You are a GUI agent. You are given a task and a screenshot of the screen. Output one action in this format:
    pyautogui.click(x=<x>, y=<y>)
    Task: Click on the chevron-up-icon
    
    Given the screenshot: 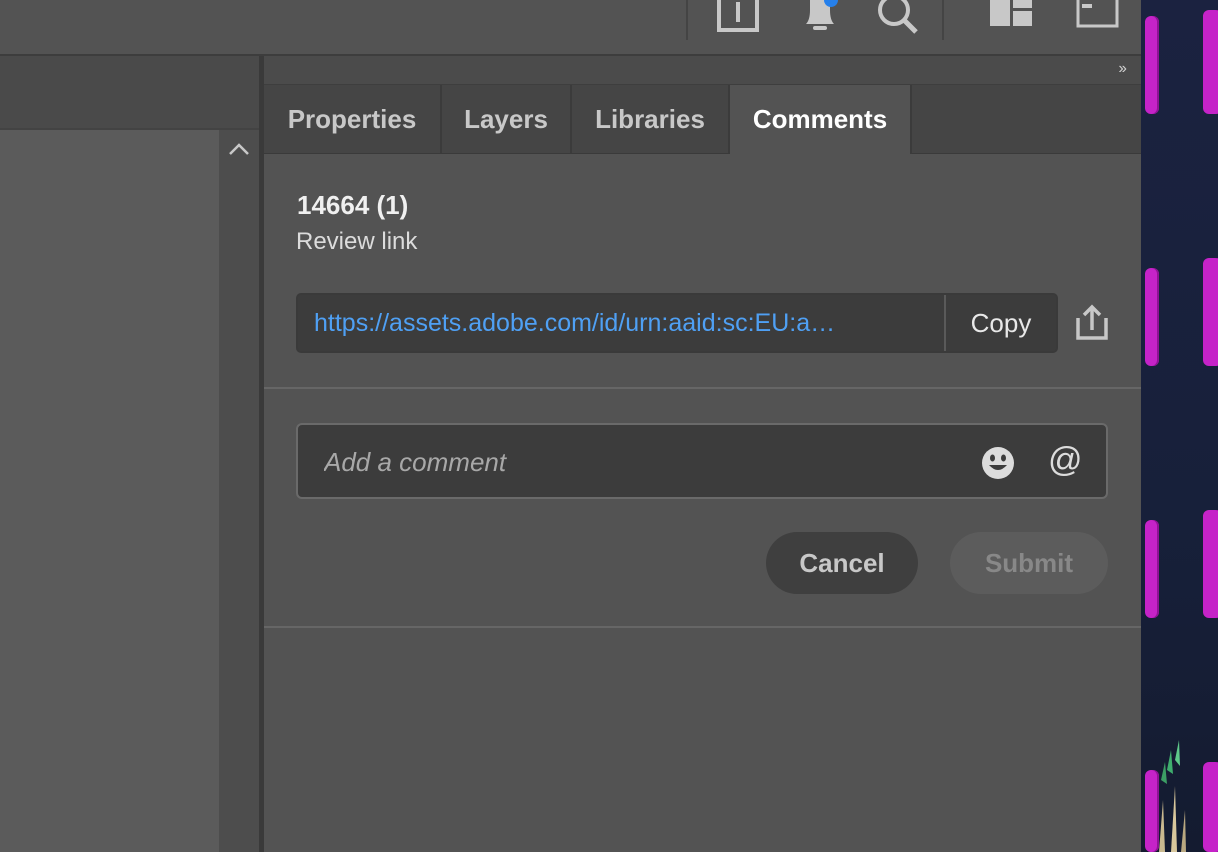 What is the action you would take?
    pyautogui.click(x=239, y=152)
    